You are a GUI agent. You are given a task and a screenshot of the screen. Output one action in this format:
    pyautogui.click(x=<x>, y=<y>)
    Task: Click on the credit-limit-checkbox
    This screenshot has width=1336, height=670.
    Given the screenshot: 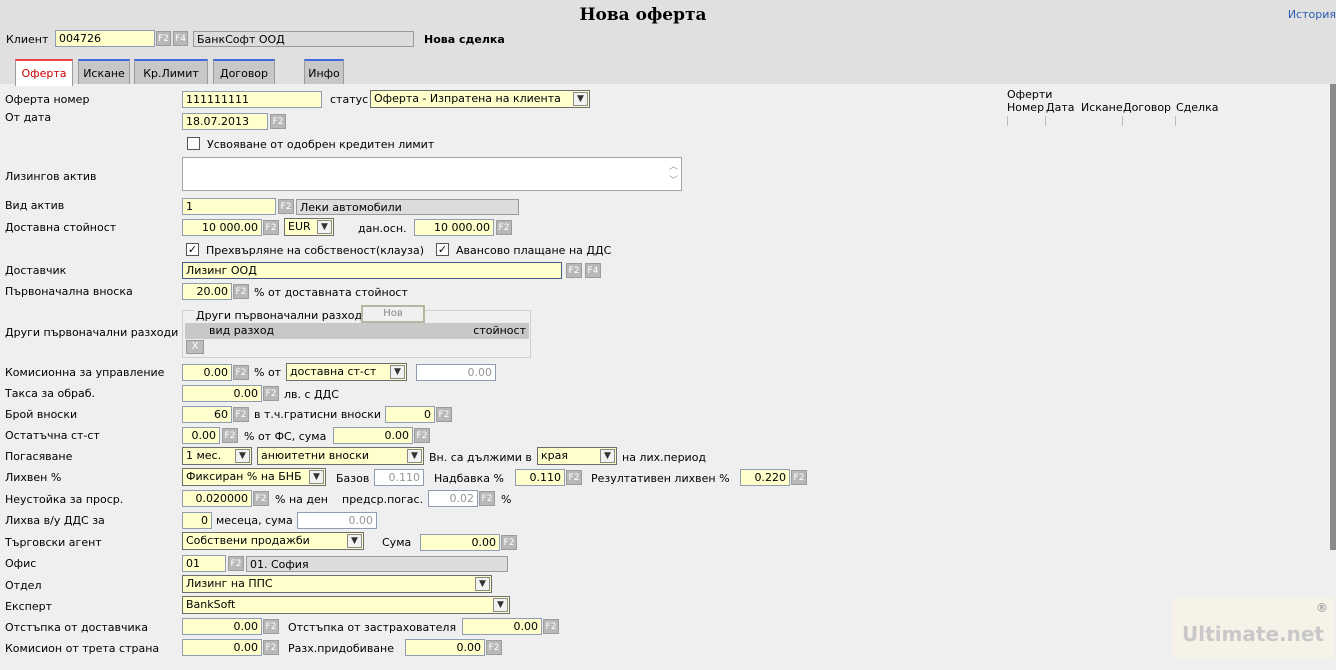 What is the action you would take?
    pyautogui.click(x=193, y=143)
    